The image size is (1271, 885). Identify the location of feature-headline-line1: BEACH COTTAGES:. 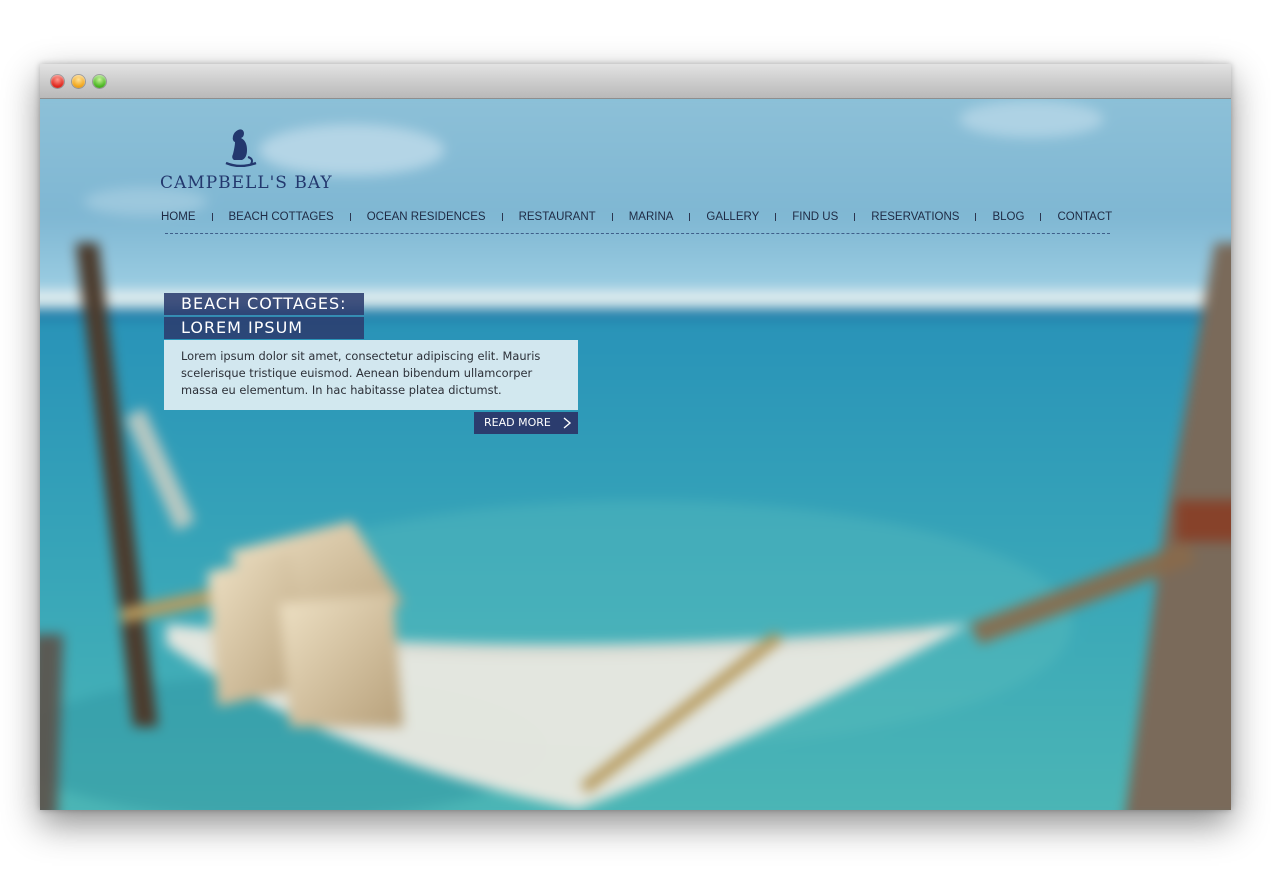
(264, 304).